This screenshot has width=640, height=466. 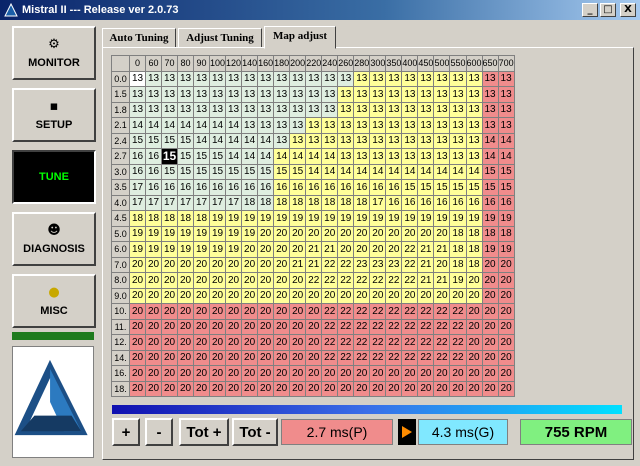 What do you see at coordinates (300, 37) in the screenshot?
I see `tab-map-adjust: Map adjust` at bounding box center [300, 37].